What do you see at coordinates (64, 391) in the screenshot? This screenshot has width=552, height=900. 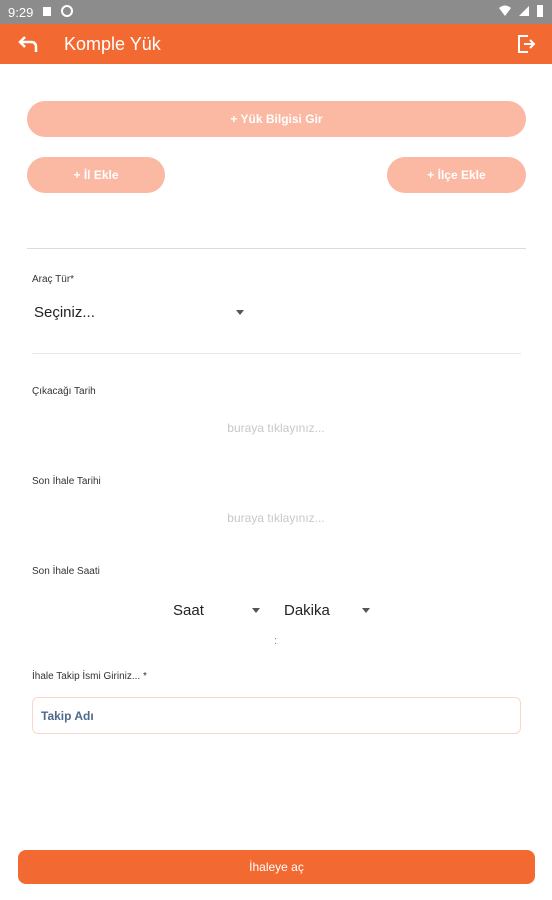 I see `departure-date-label: Çıkacağı Tarih` at bounding box center [64, 391].